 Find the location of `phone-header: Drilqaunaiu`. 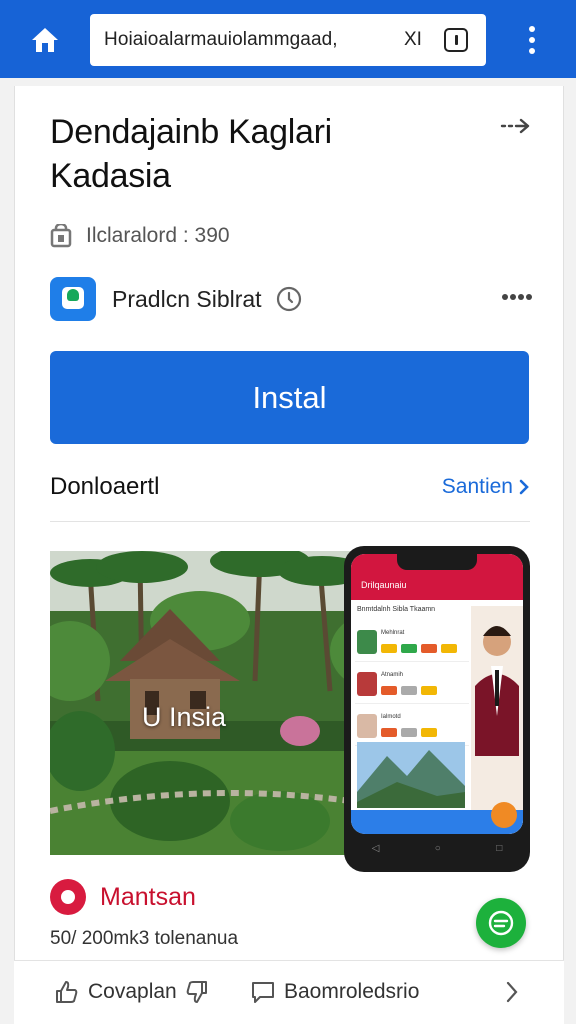

phone-header: Drilqaunaiu is located at coordinates (437, 577).